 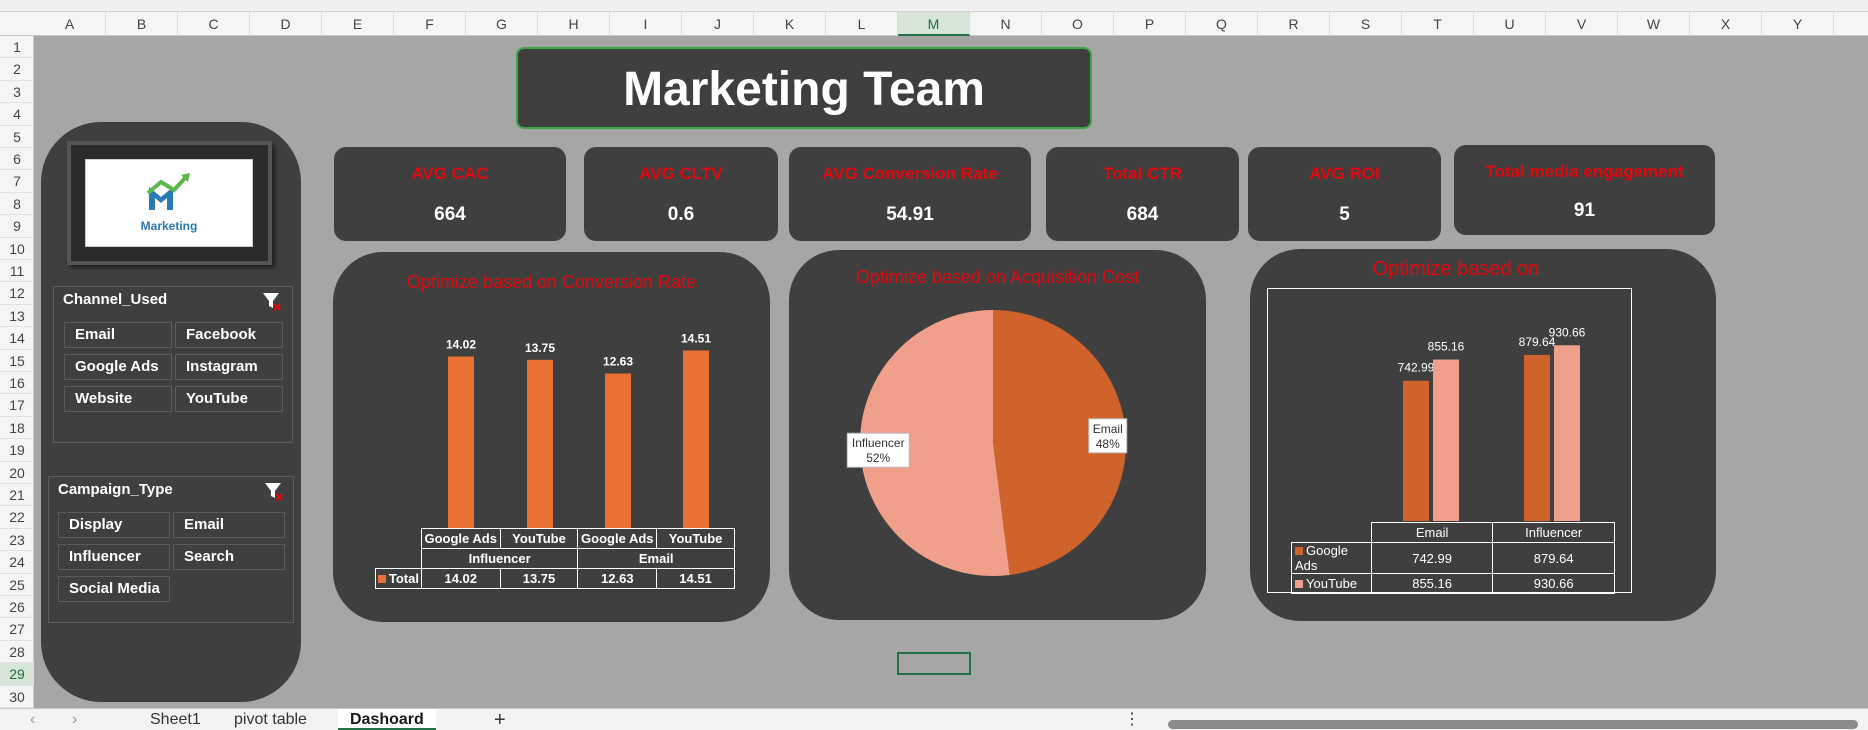 What do you see at coordinates (17, 159) in the screenshot?
I see `row-header-6: 6` at bounding box center [17, 159].